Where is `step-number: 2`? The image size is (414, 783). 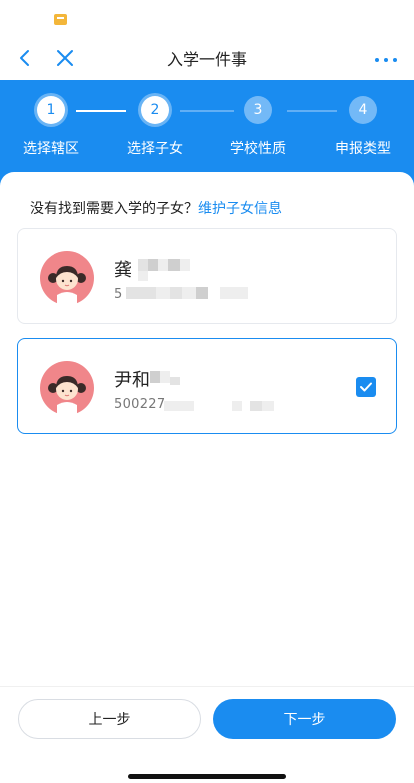
step-number: 2 is located at coordinates (155, 110).